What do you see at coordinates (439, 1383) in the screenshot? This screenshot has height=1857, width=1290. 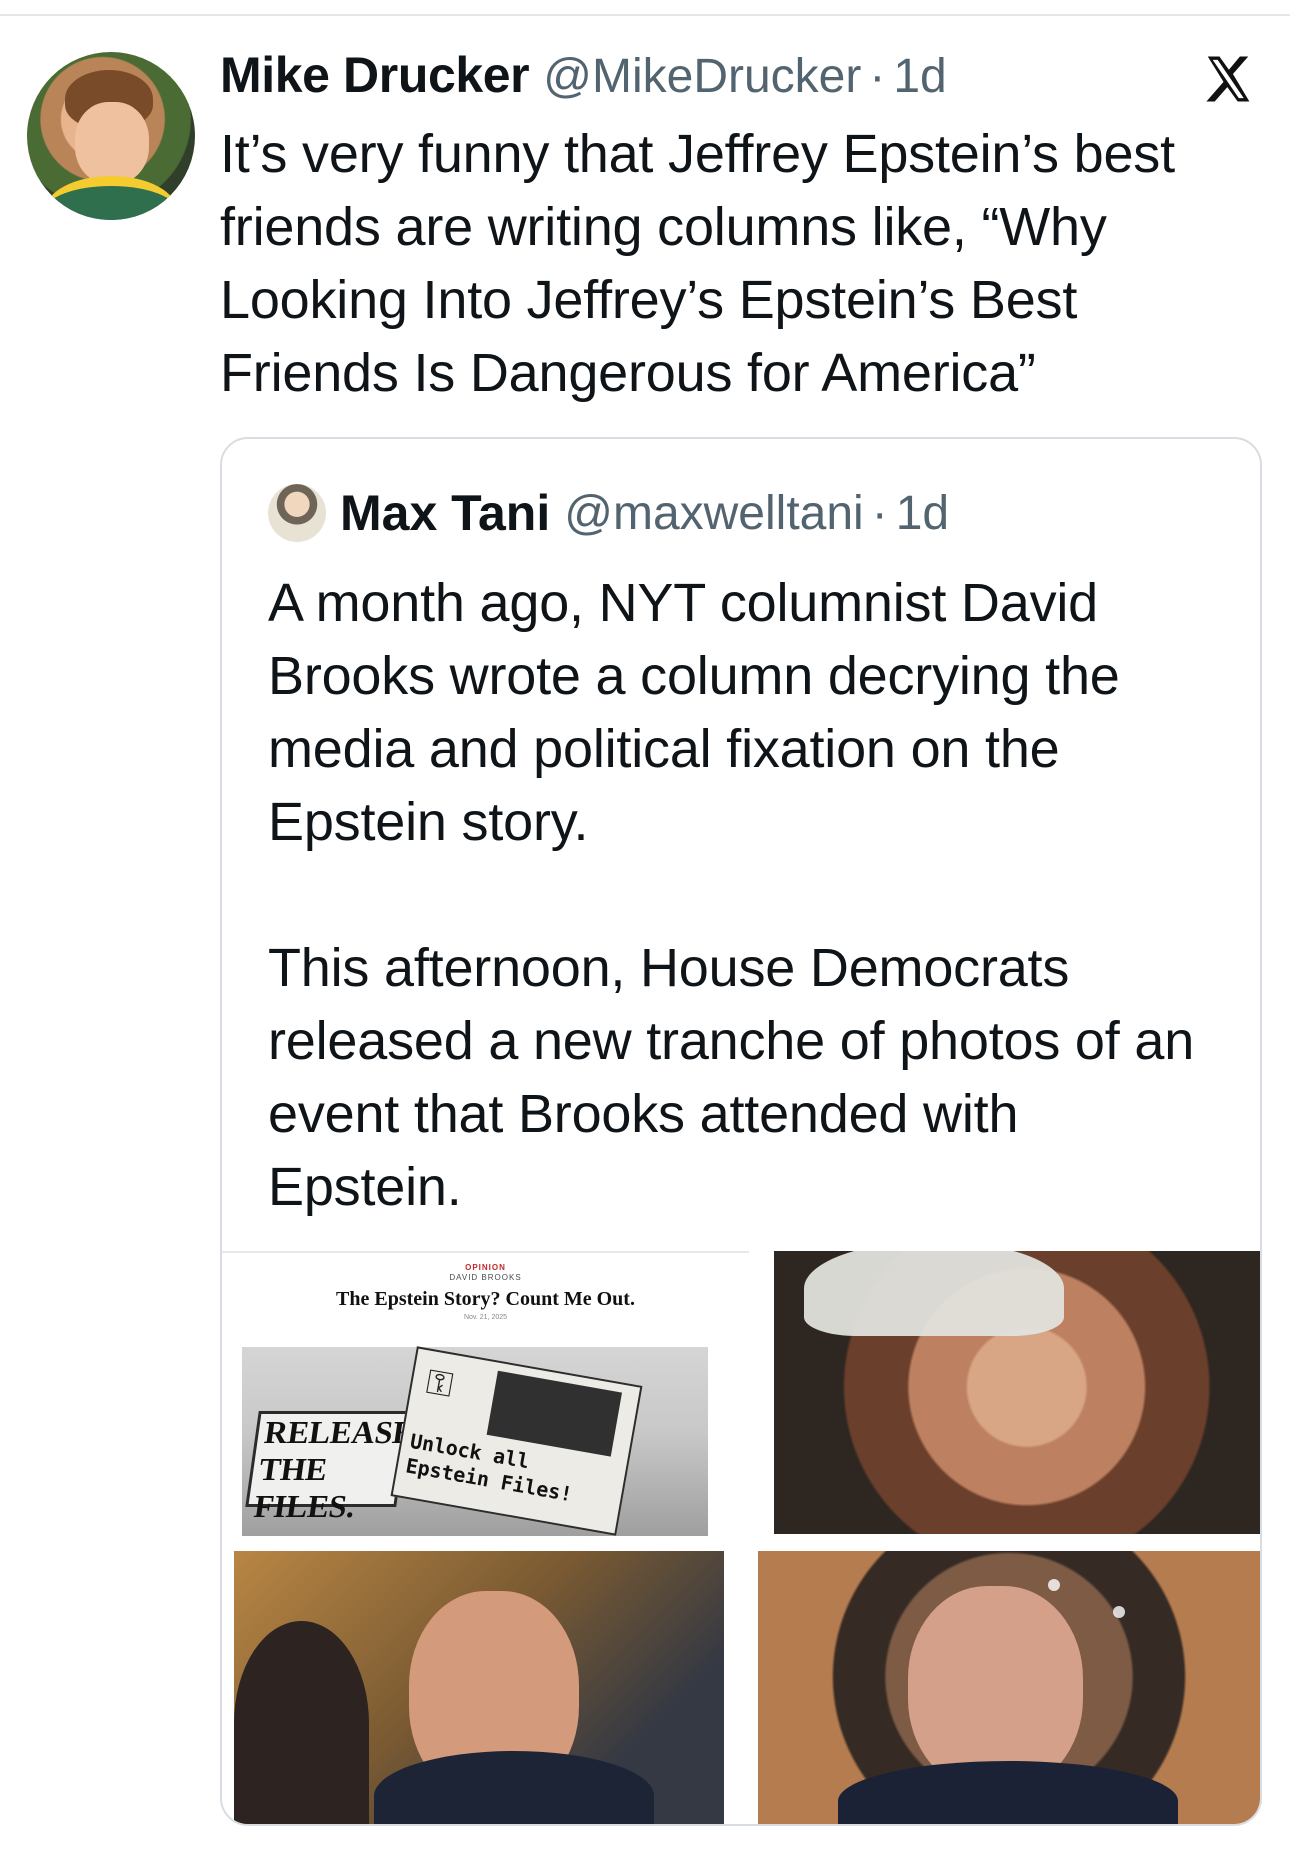 I see `key-icon: ⚿` at bounding box center [439, 1383].